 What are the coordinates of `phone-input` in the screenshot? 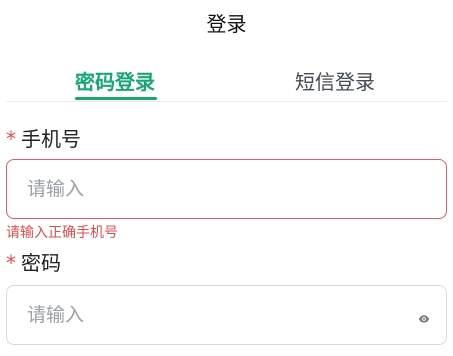 It's located at (217, 189).